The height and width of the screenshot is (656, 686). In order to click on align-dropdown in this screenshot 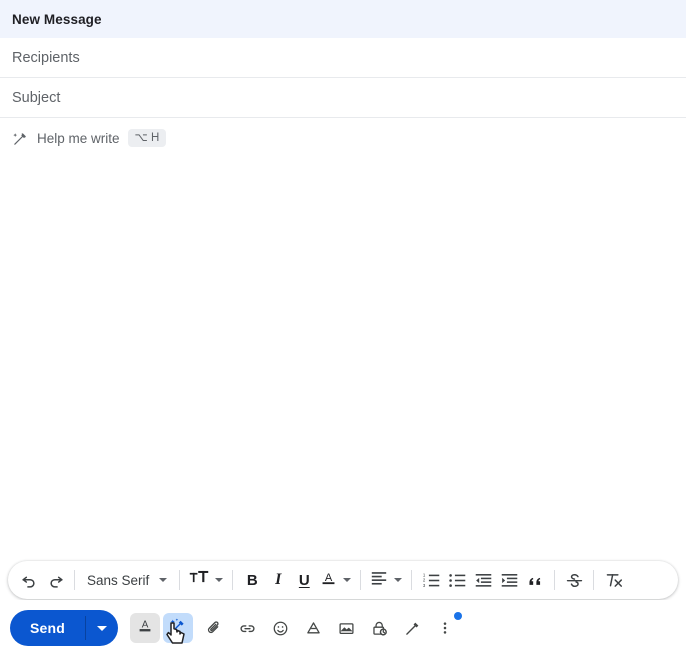, I will do `click(386, 580)`.